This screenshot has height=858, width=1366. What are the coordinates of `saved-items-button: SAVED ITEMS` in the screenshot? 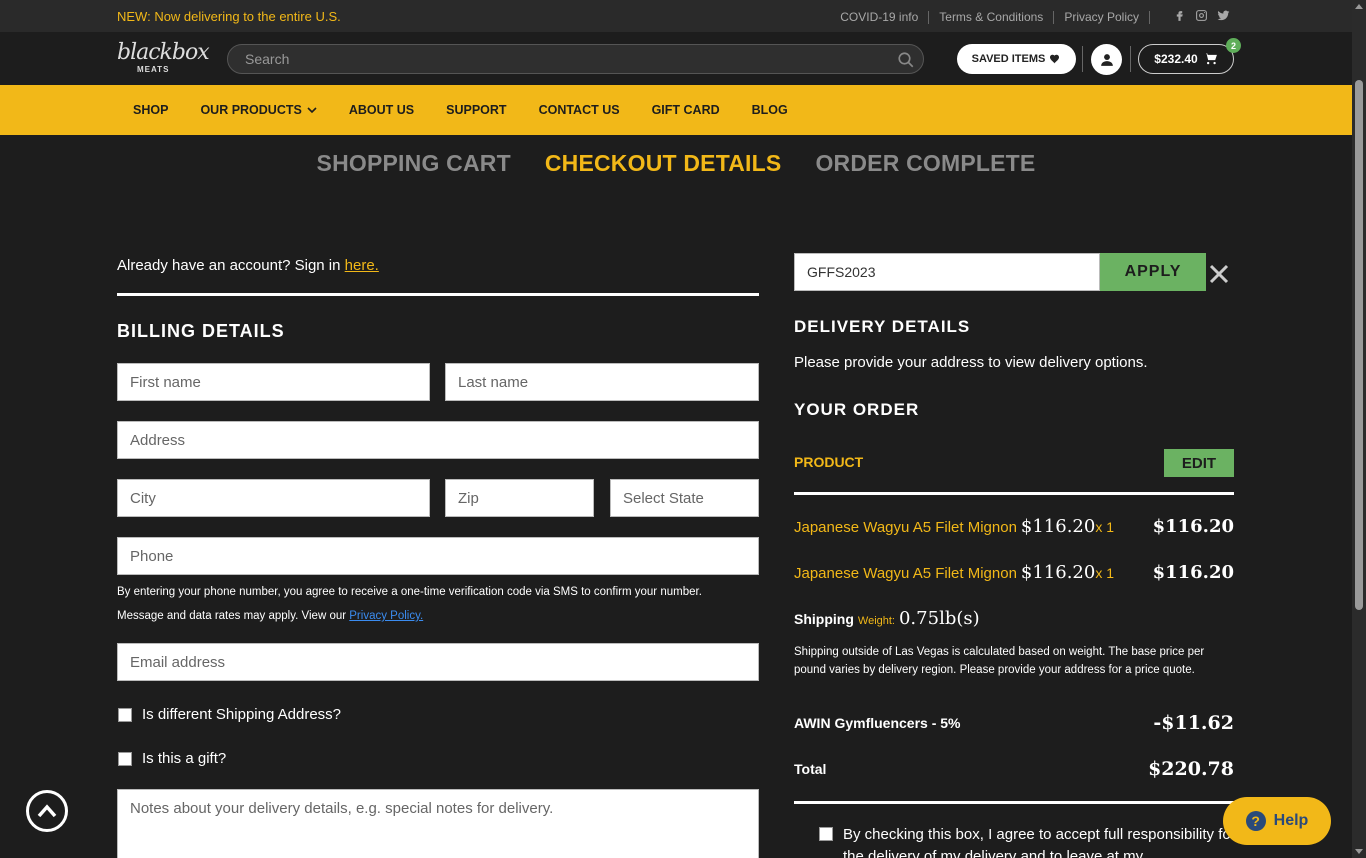 It's located at (1016, 59).